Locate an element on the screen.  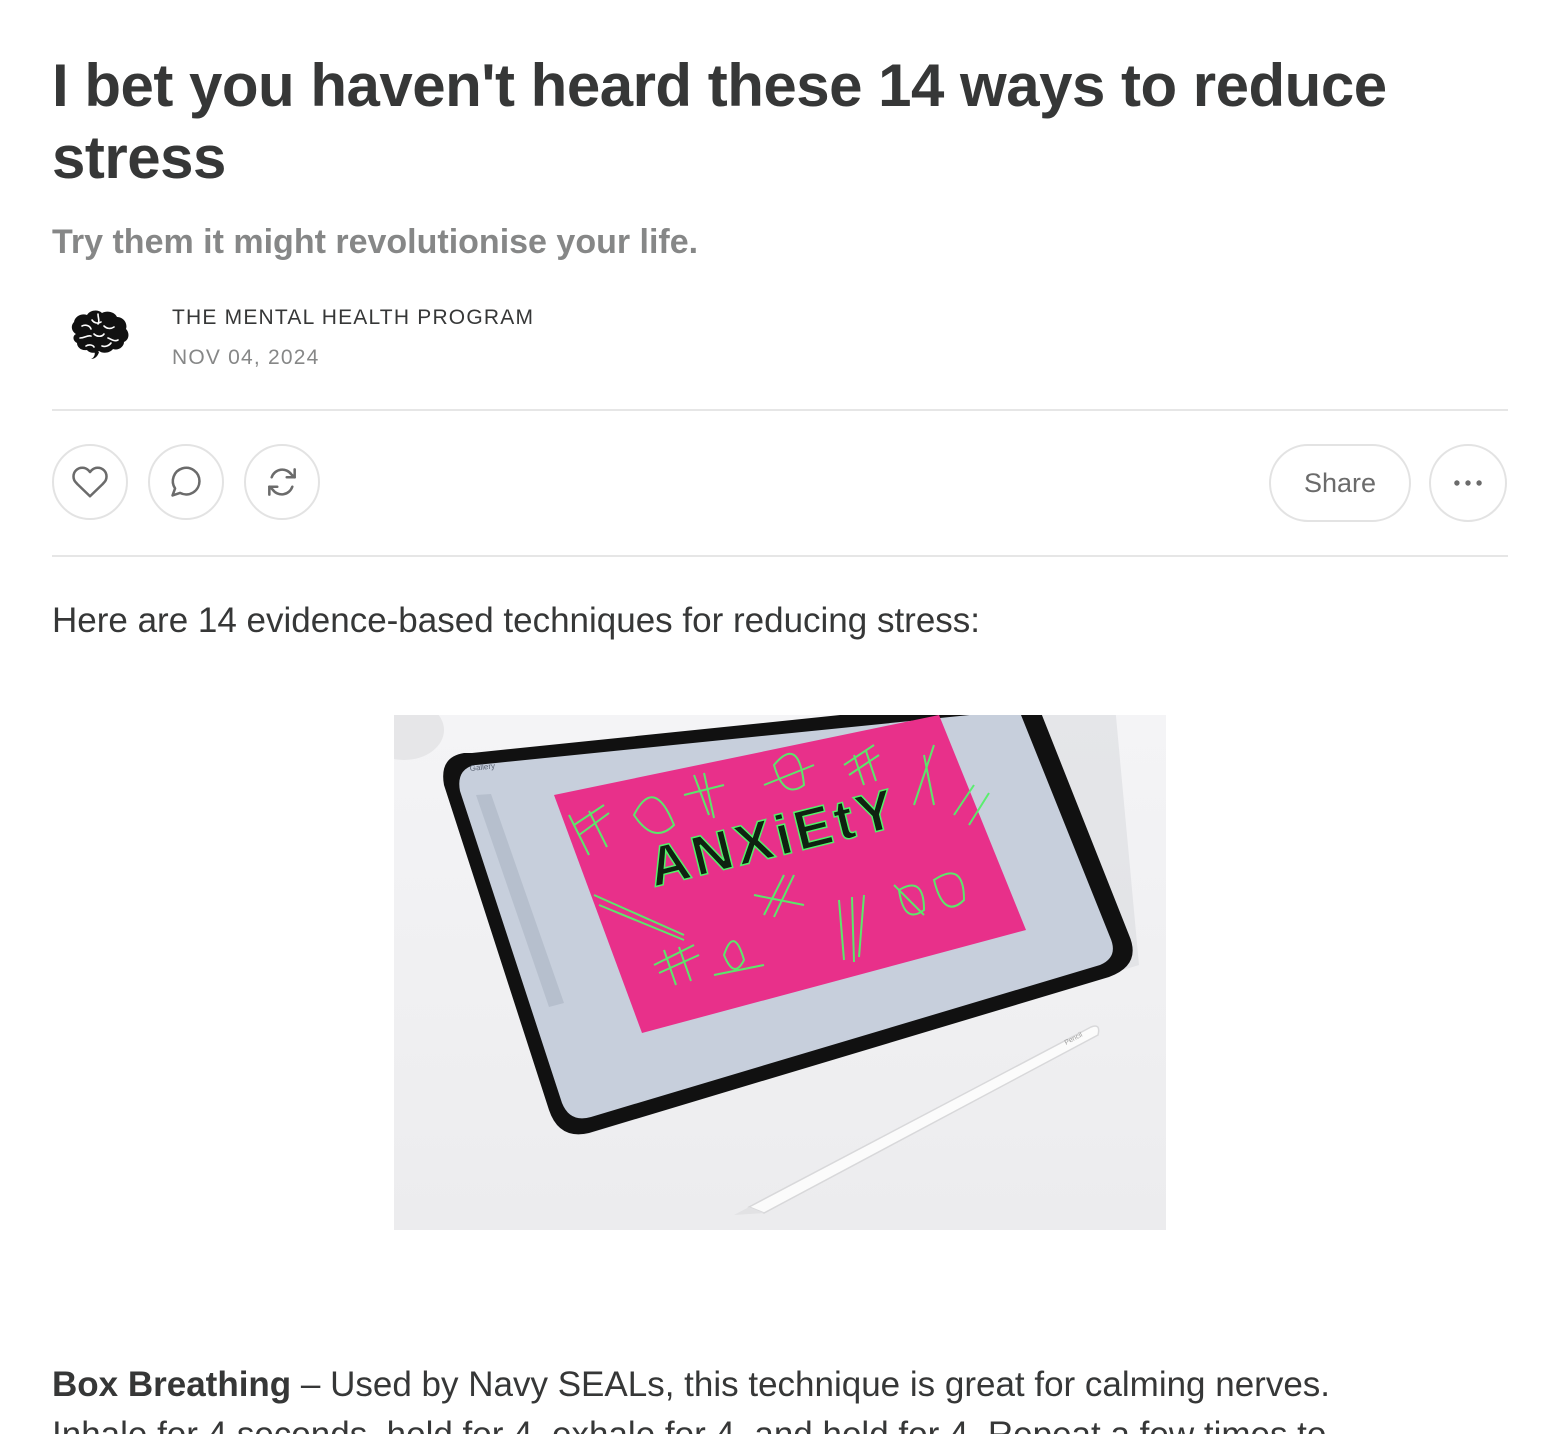
comment-icon is located at coordinates (186, 481).